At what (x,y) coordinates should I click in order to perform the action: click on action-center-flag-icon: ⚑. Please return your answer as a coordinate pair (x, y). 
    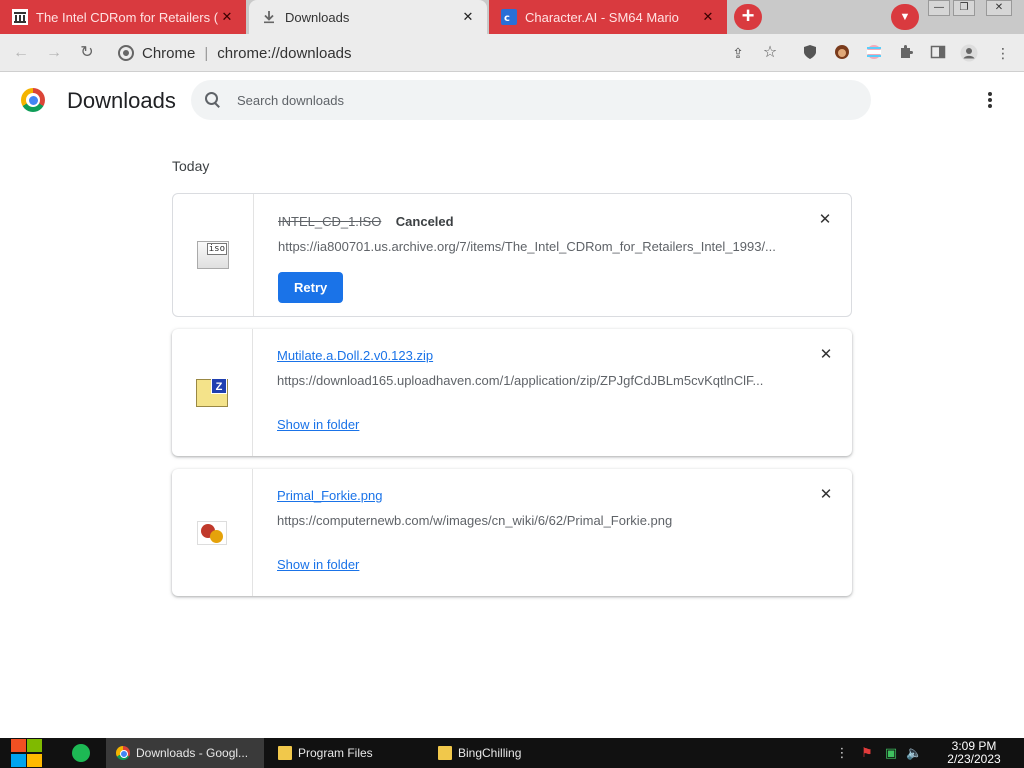
    Looking at the image, I should click on (867, 753).